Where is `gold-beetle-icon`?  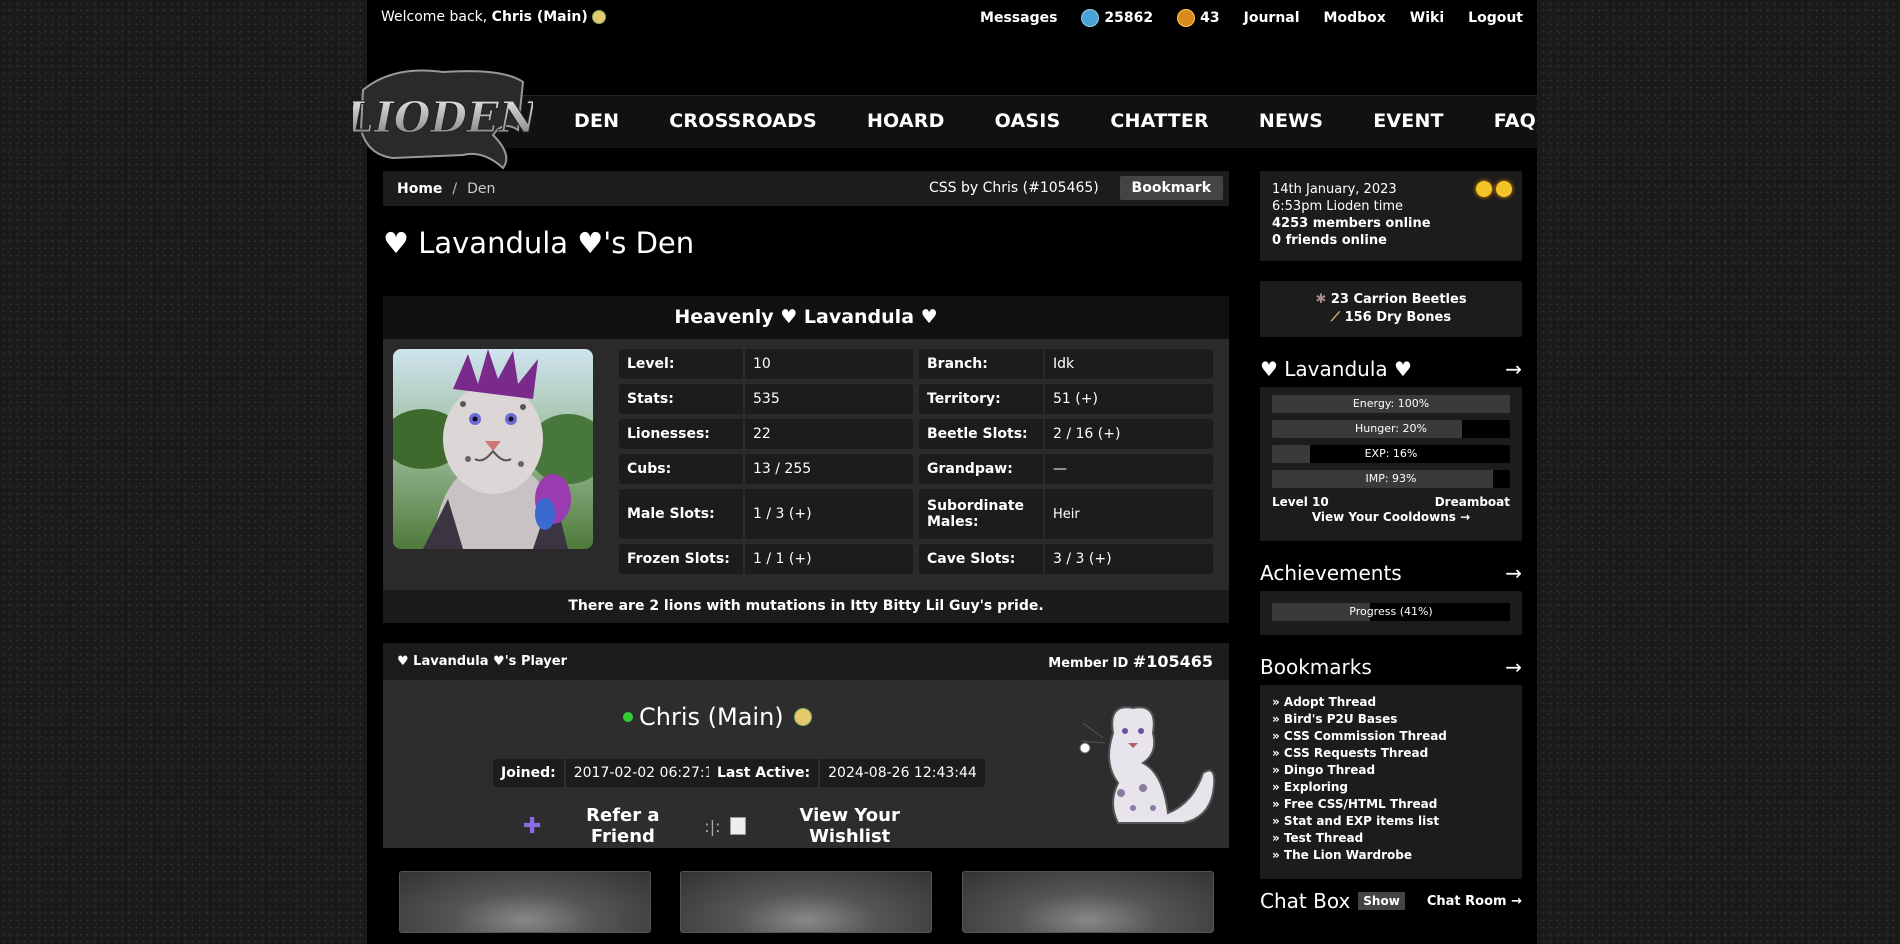
gold-beetle-icon is located at coordinates (1186, 18).